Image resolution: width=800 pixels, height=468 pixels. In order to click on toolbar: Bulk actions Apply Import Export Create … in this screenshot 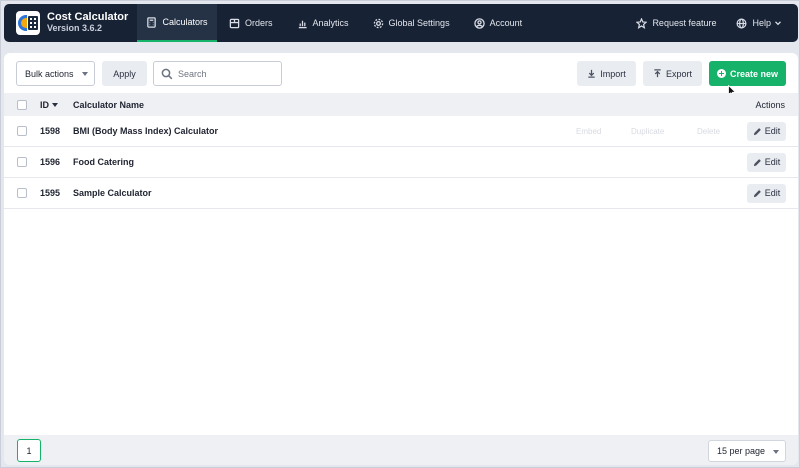, I will do `click(401, 75)`.